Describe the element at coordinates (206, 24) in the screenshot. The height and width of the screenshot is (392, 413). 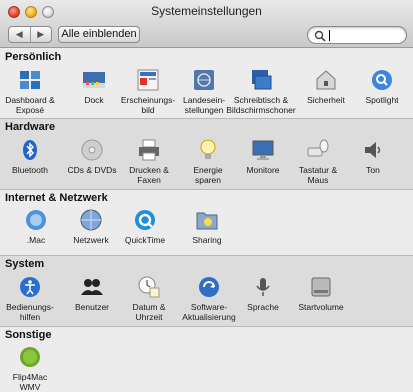
I see `titlebar: Systemeinstellungen ◀ ▶ Alle einblenden` at that location.